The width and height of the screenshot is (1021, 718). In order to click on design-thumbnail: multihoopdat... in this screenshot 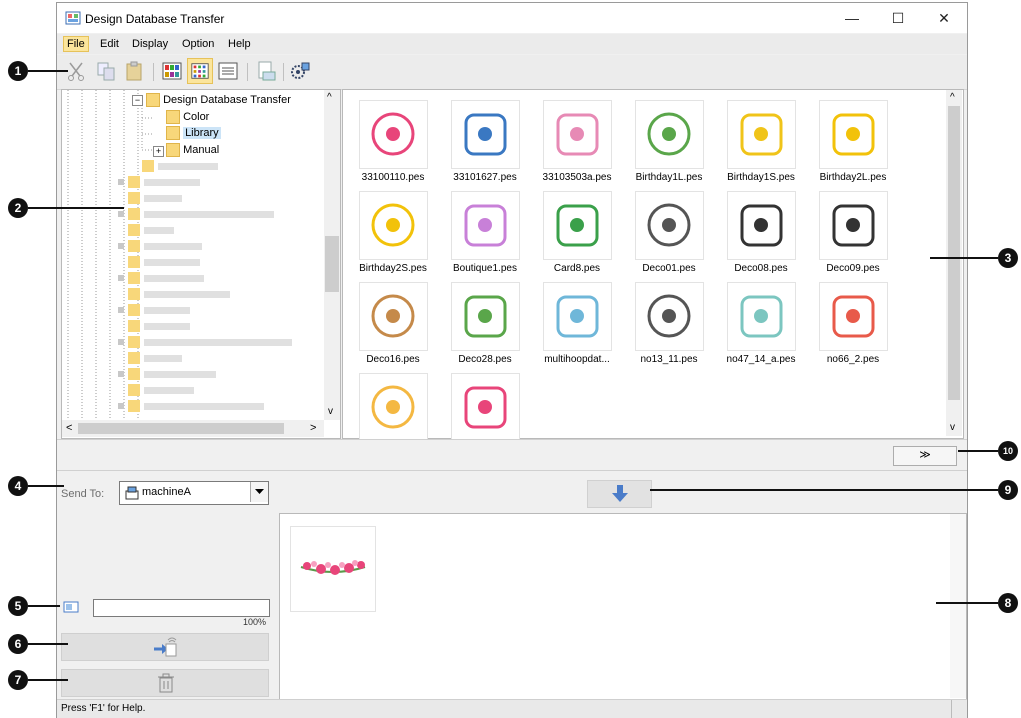, I will do `click(577, 326)`.